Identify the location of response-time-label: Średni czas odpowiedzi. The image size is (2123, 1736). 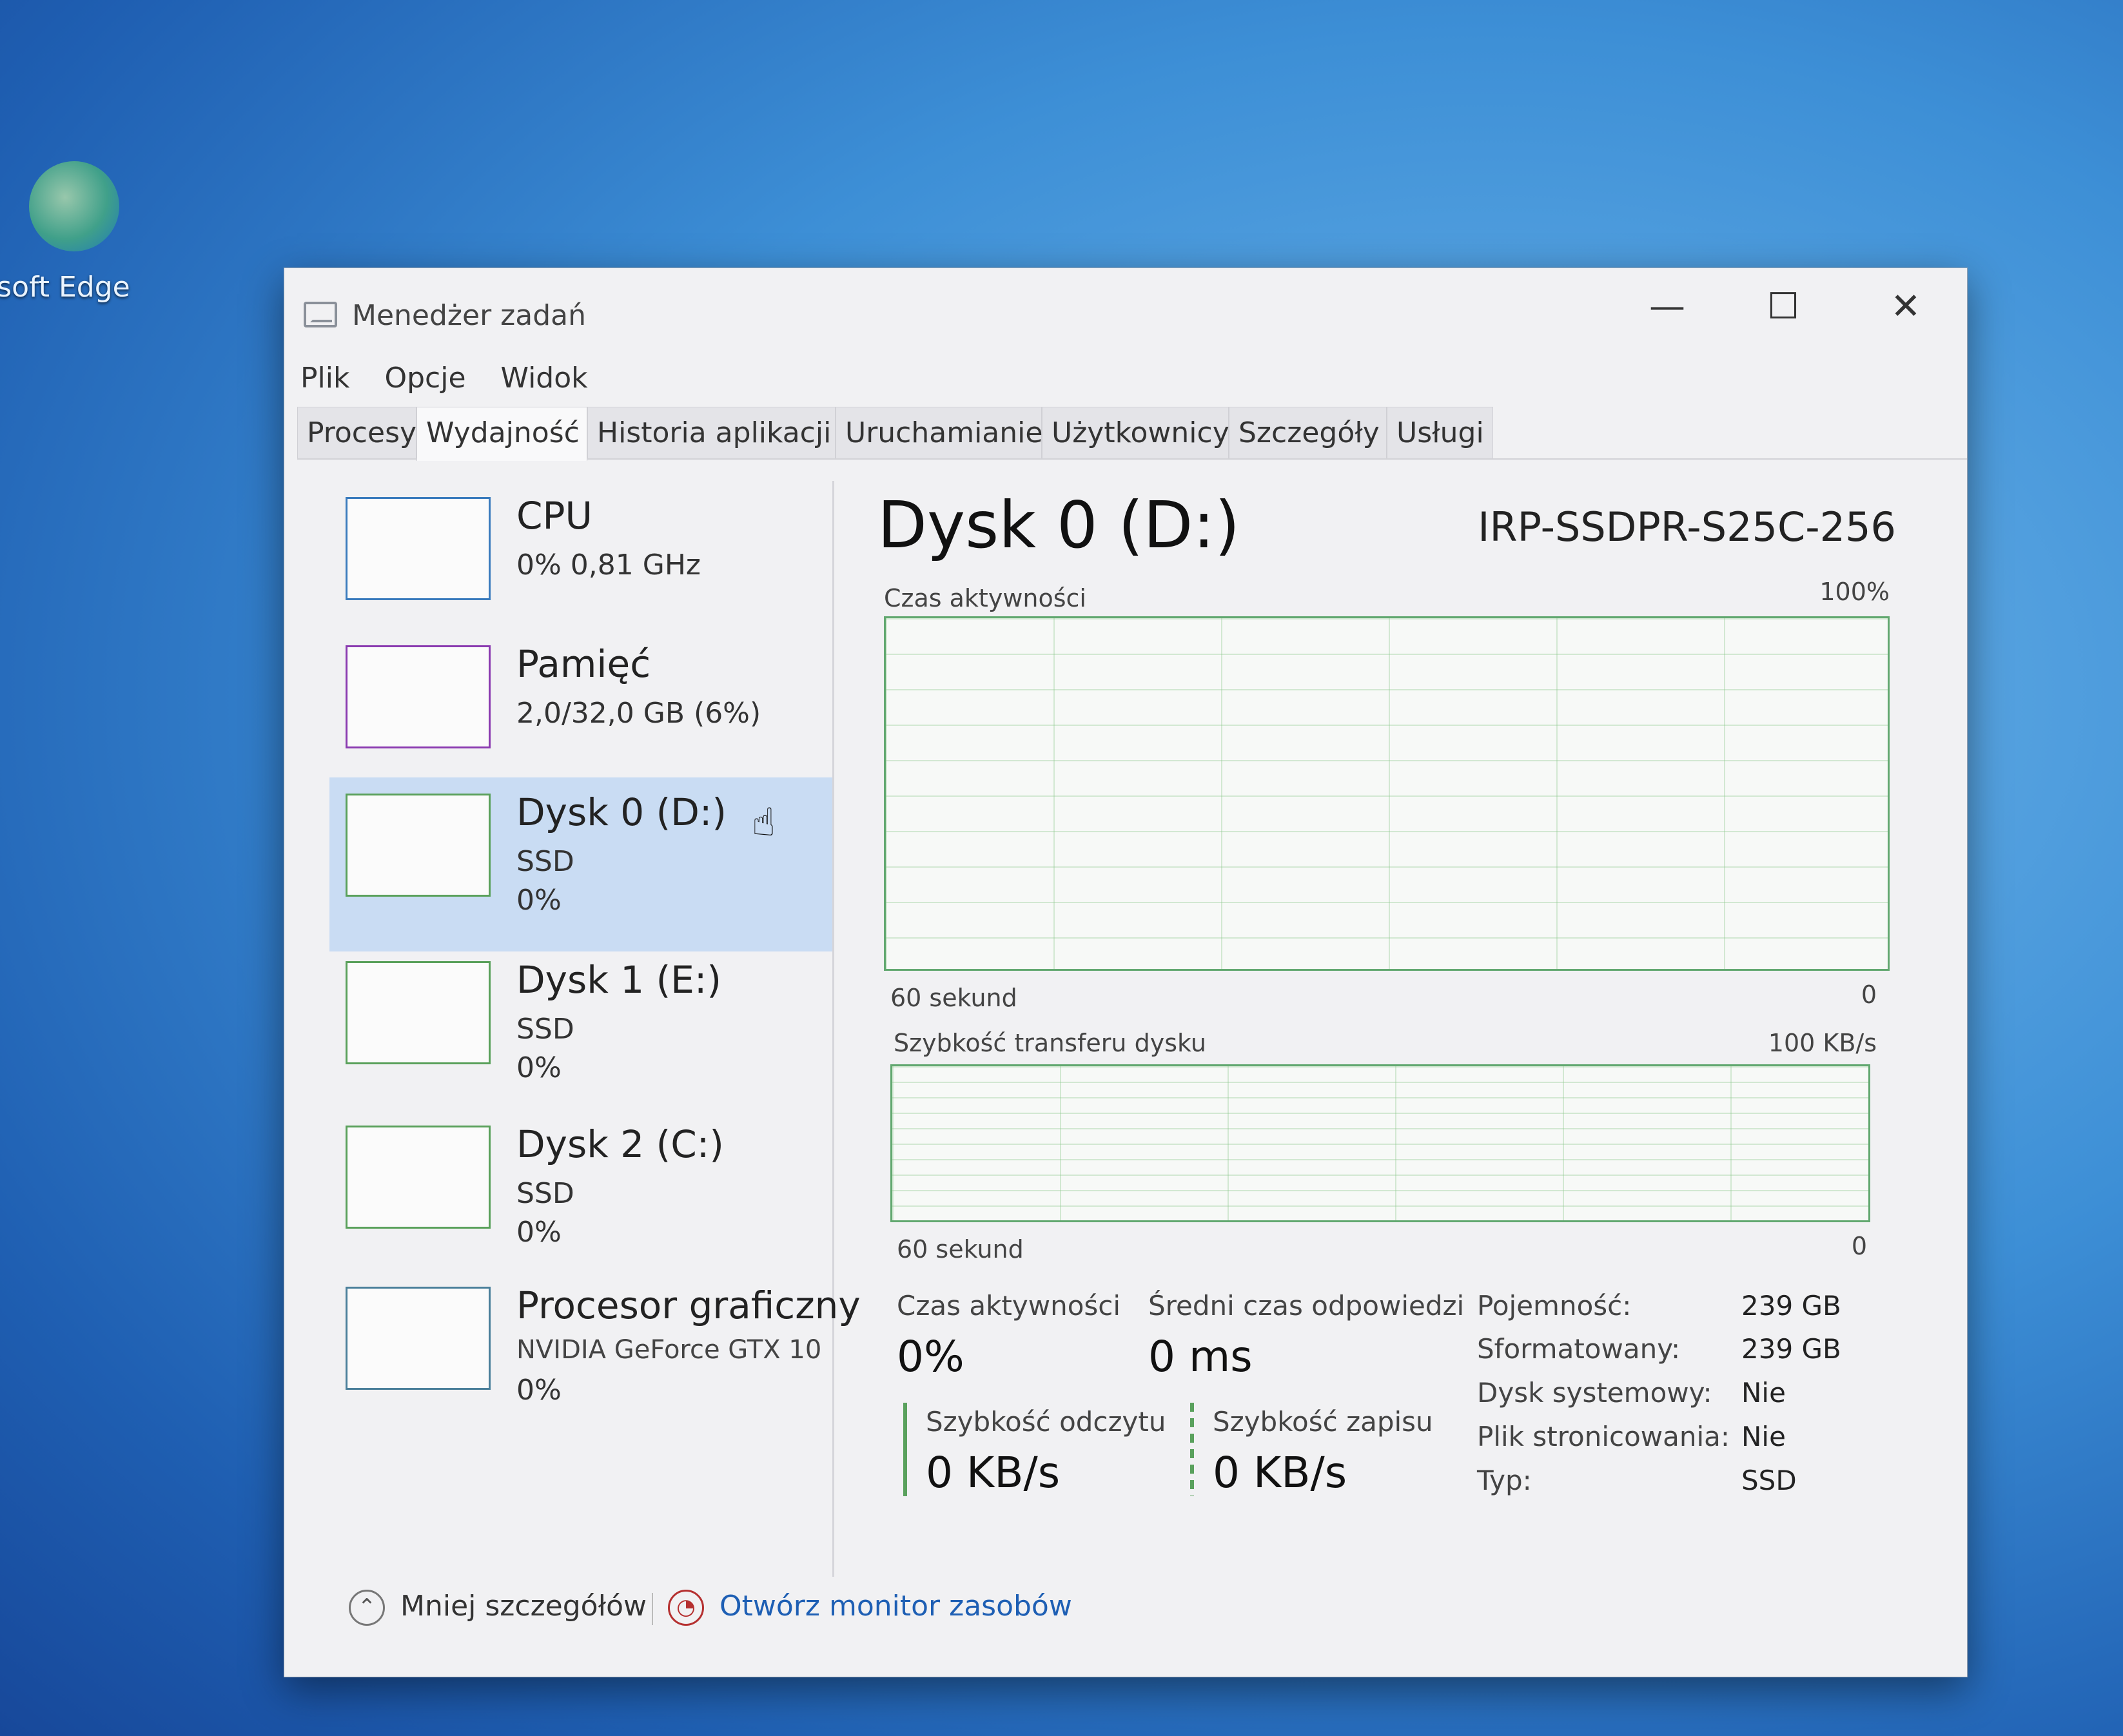
(1306, 1306).